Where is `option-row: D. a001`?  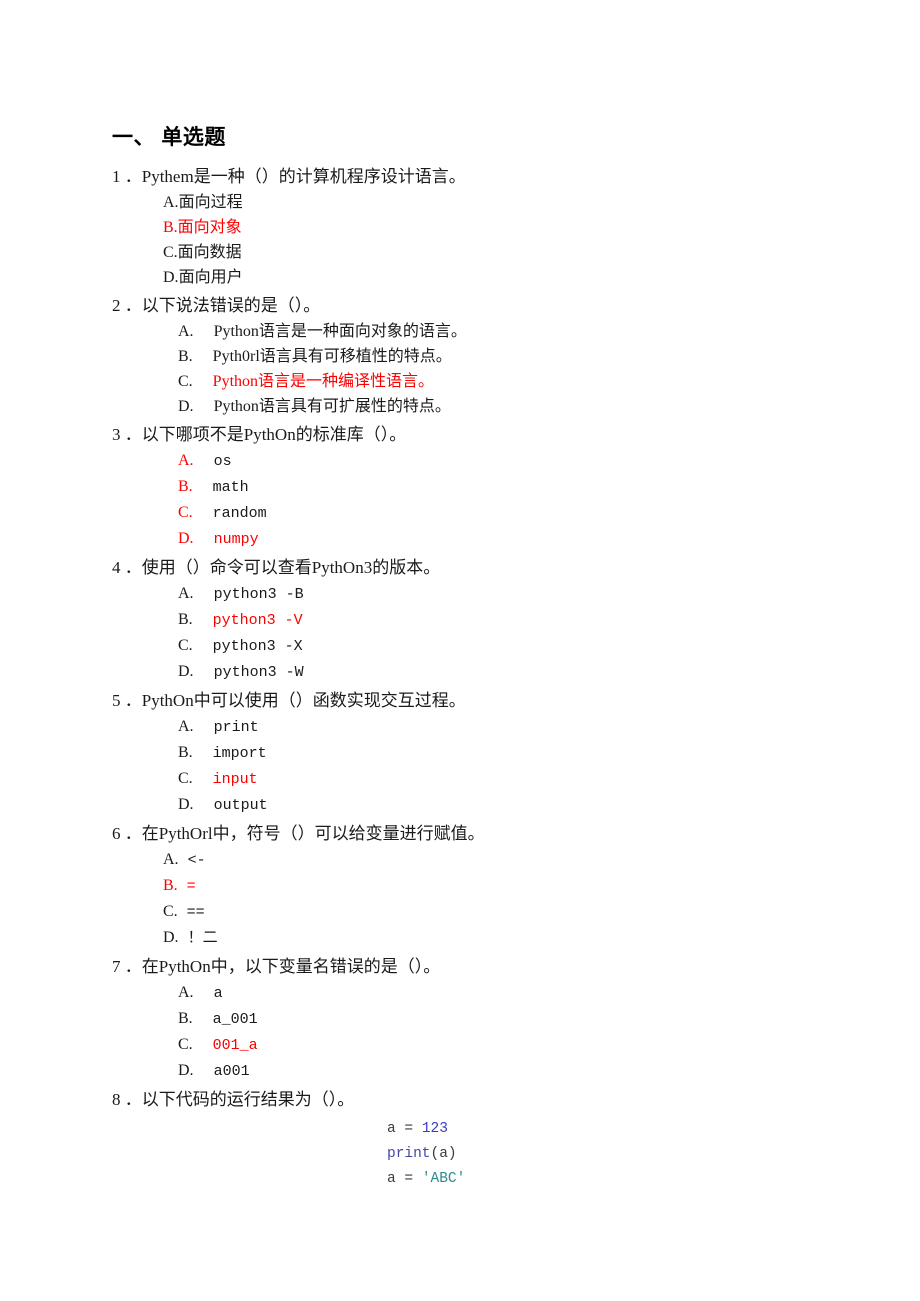
option-row: D. a001 is located at coordinates (482, 1071).